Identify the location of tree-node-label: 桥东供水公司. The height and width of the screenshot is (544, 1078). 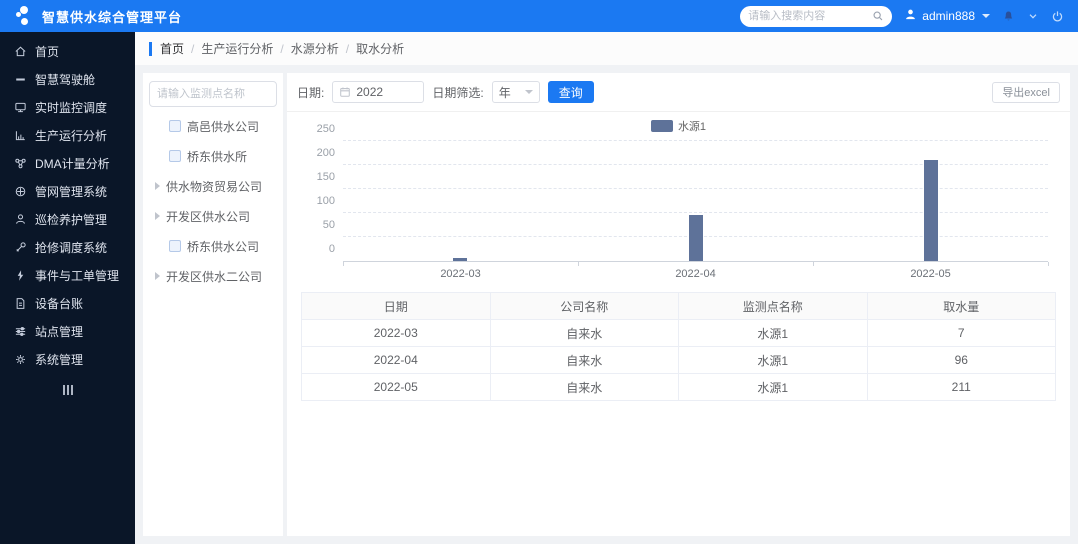
(223, 246).